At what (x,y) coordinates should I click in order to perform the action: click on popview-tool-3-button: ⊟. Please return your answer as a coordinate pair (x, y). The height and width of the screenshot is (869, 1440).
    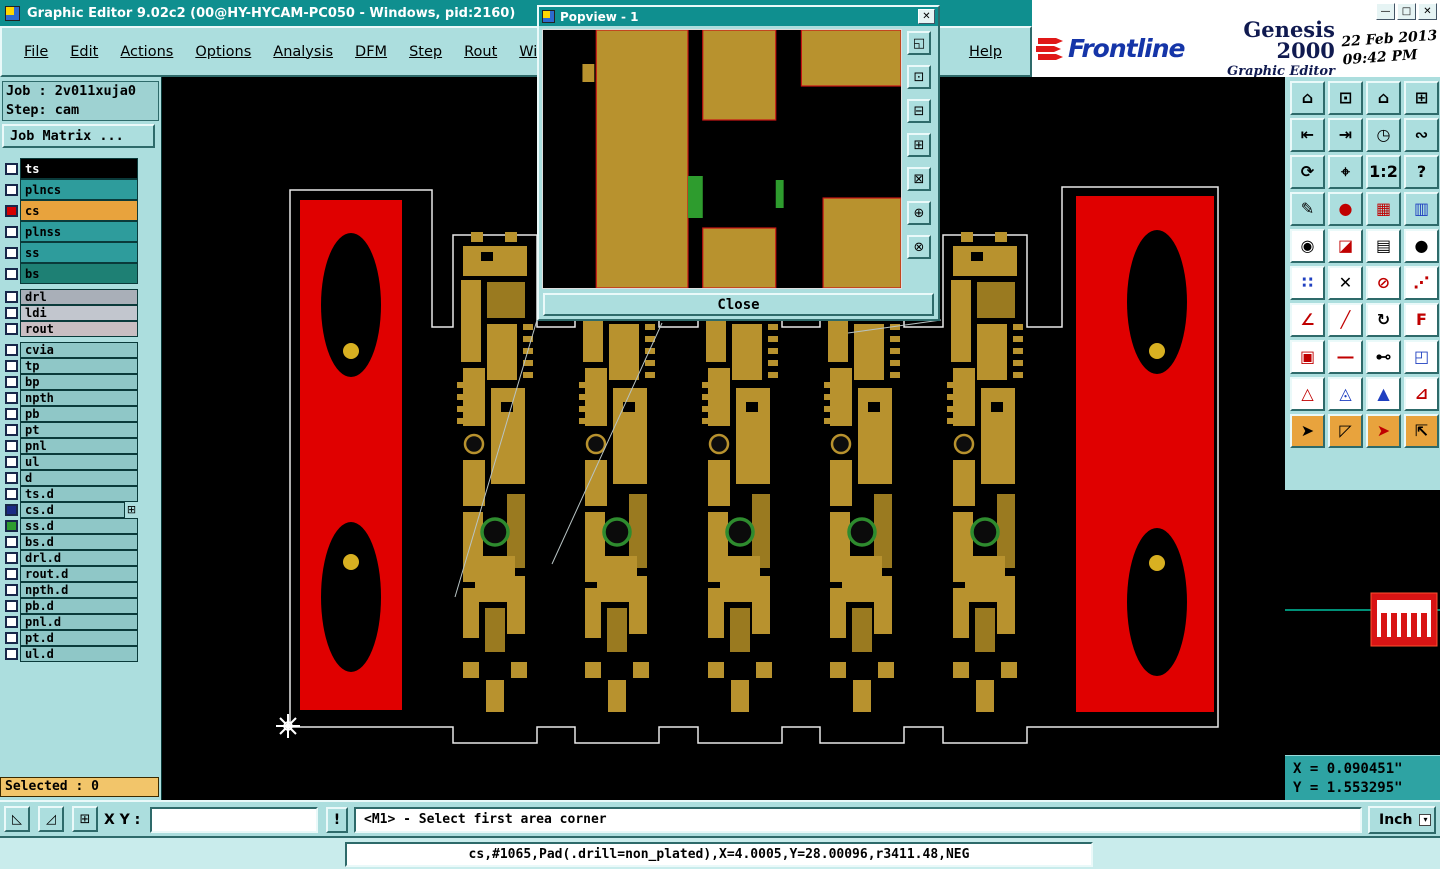
    Looking at the image, I should click on (919, 111).